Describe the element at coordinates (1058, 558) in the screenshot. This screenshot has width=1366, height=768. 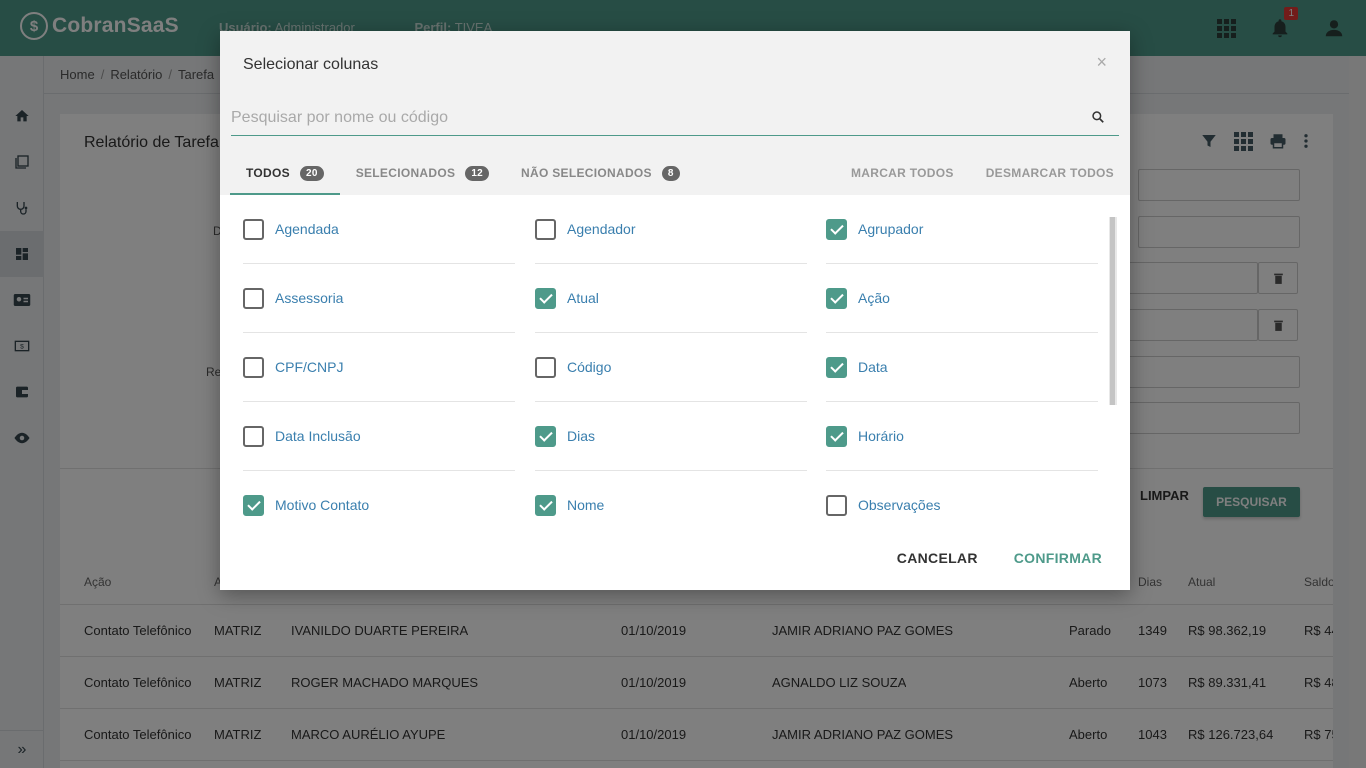
I see `confirm-button: CONFIRMAR` at that location.